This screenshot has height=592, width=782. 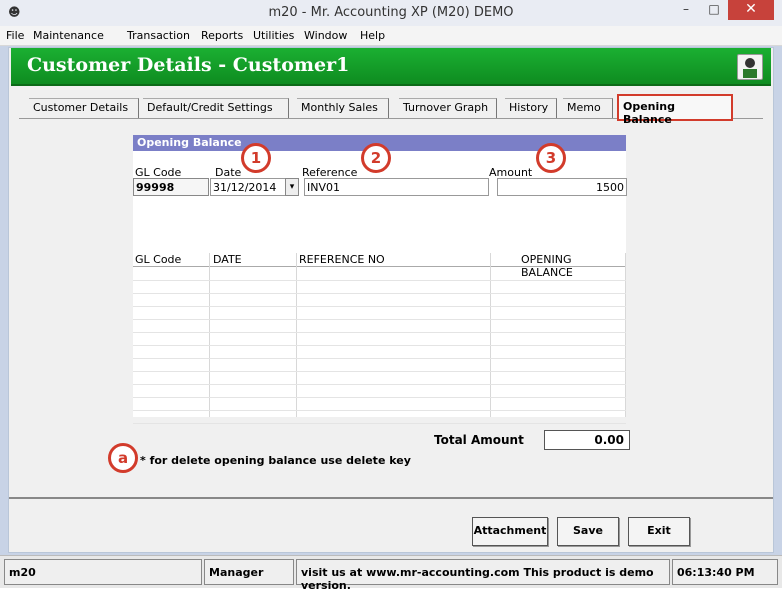 What do you see at coordinates (675, 110) in the screenshot?
I see `tab-opening-balance: Opening Balance` at bounding box center [675, 110].